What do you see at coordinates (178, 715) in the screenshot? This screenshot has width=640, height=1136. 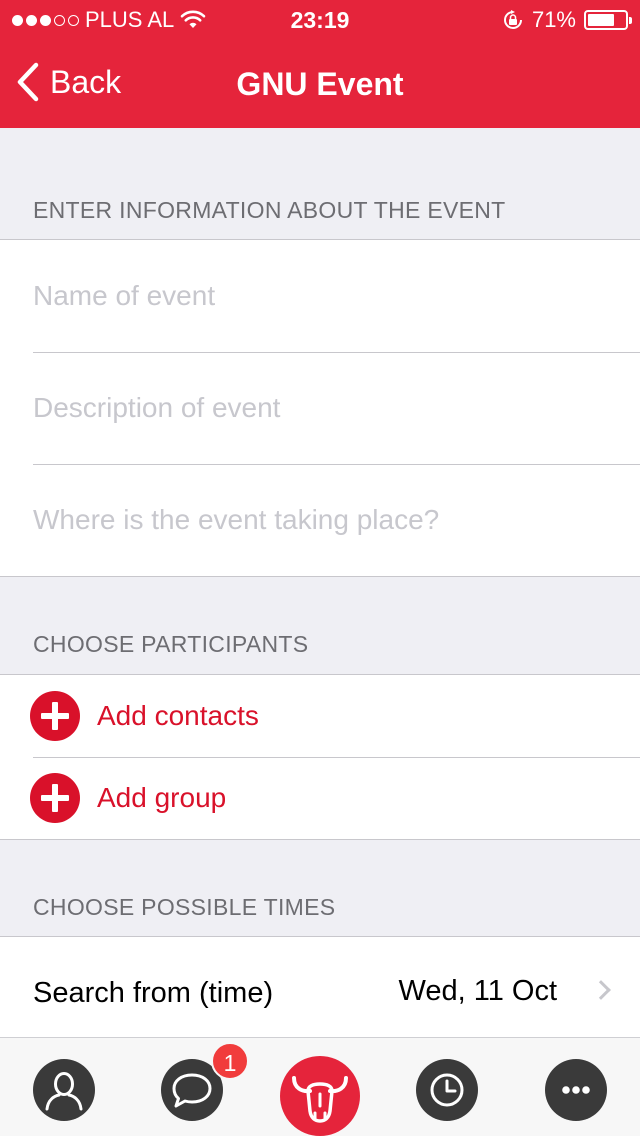 I see `add-contacts-label: Add contacts` at bounding box center [178, 715].